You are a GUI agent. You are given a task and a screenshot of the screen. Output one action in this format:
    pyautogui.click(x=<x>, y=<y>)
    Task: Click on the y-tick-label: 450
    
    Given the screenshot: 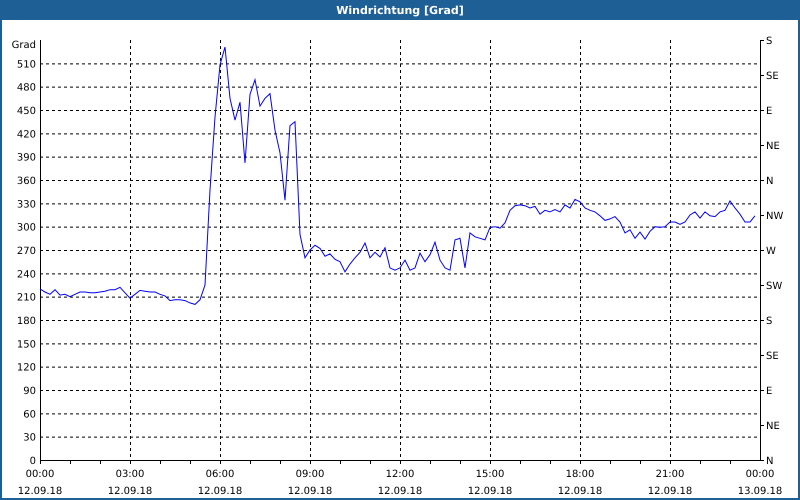 What is the action you would take?
    pyautogui.click(x=26, y=111)
    